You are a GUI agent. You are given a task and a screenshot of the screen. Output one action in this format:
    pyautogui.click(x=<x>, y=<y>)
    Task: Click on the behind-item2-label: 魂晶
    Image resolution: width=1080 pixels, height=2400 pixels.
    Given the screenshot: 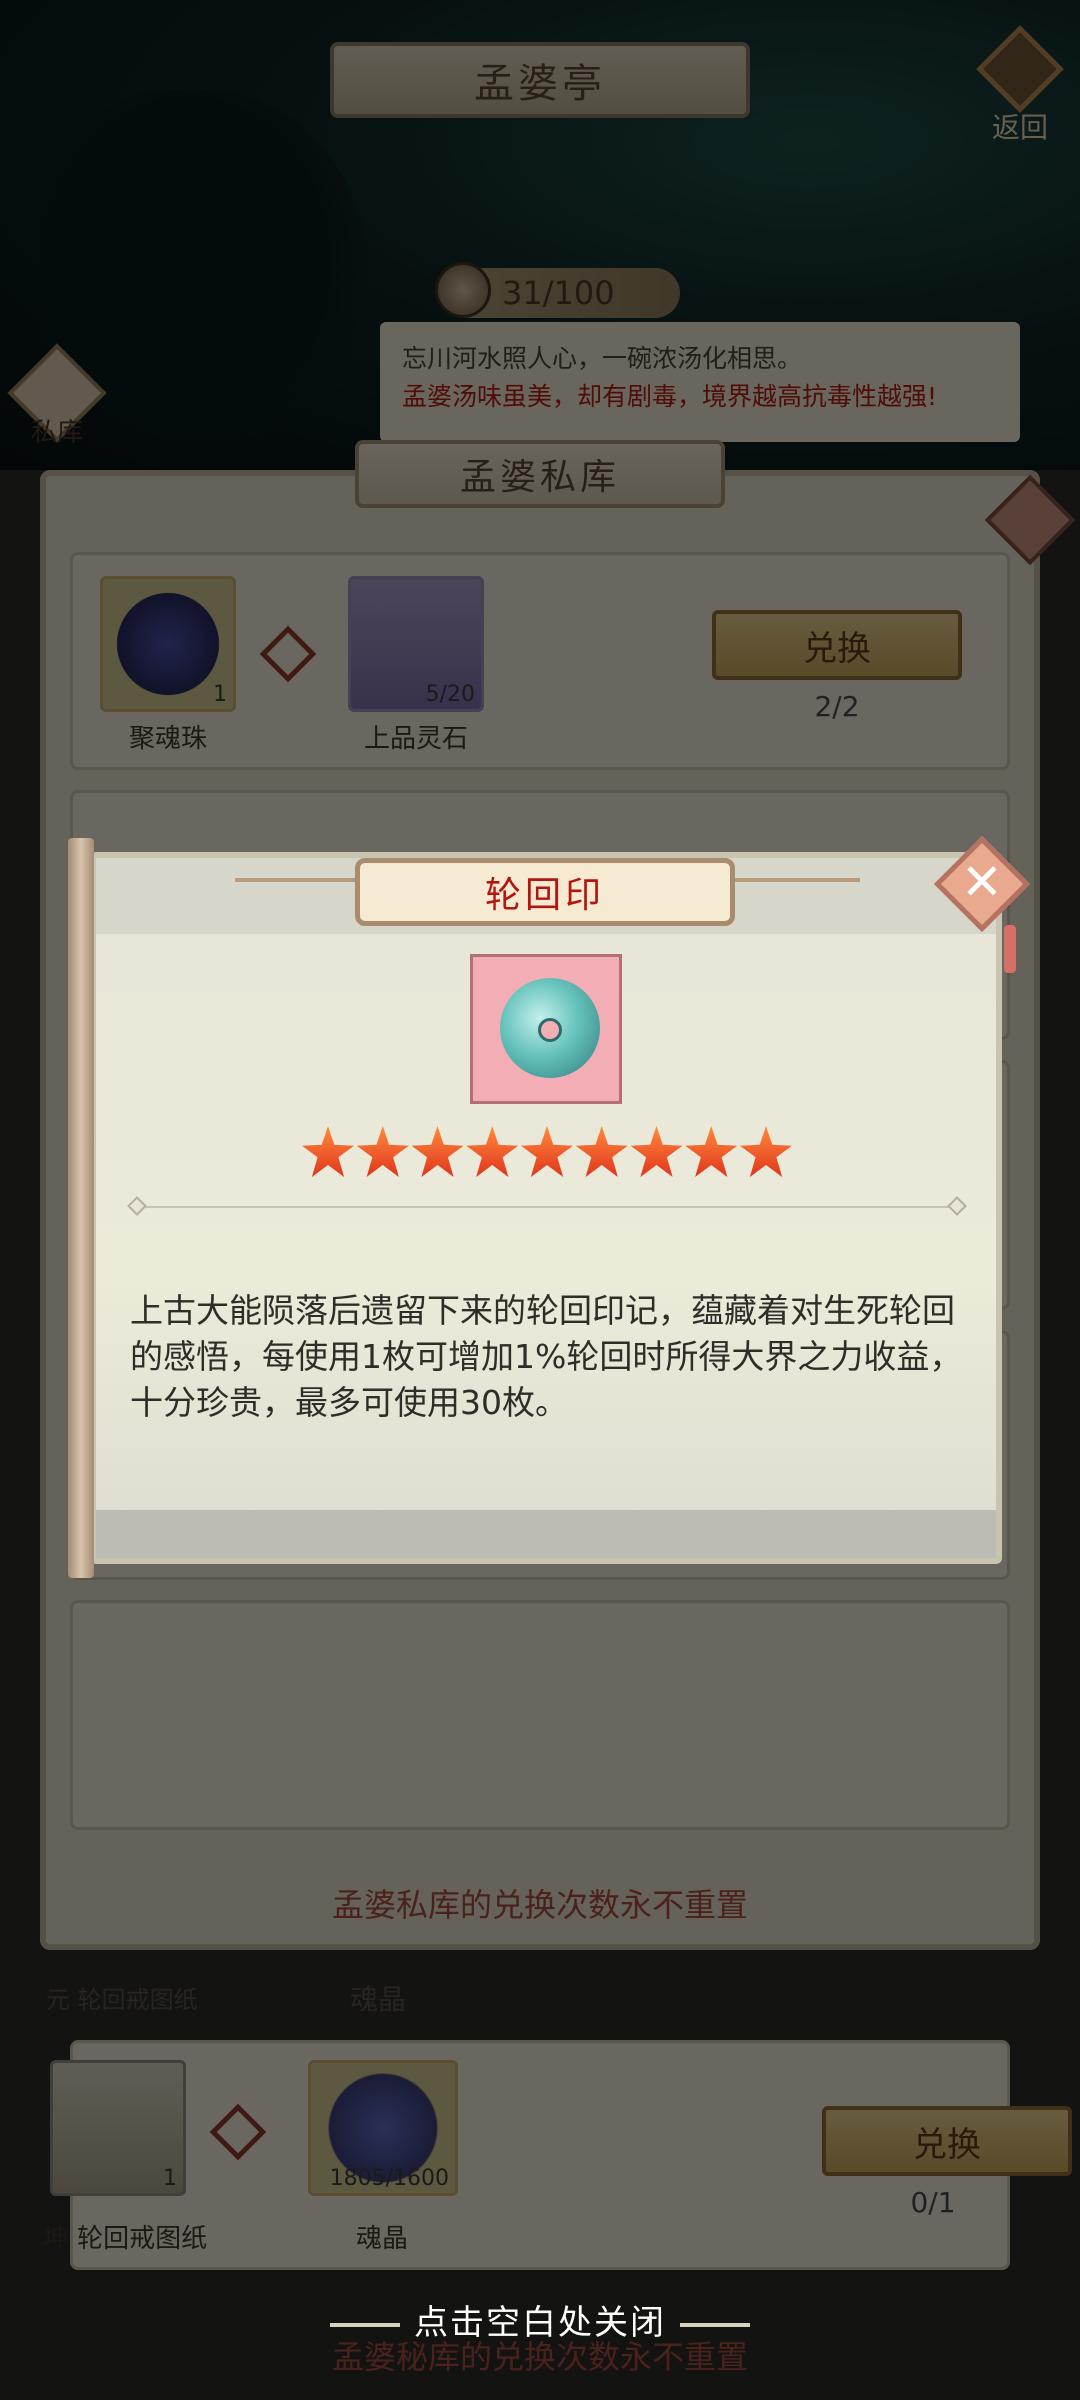 What is the action you would take?
    pyautogui.click(x=378, y=1999)
    